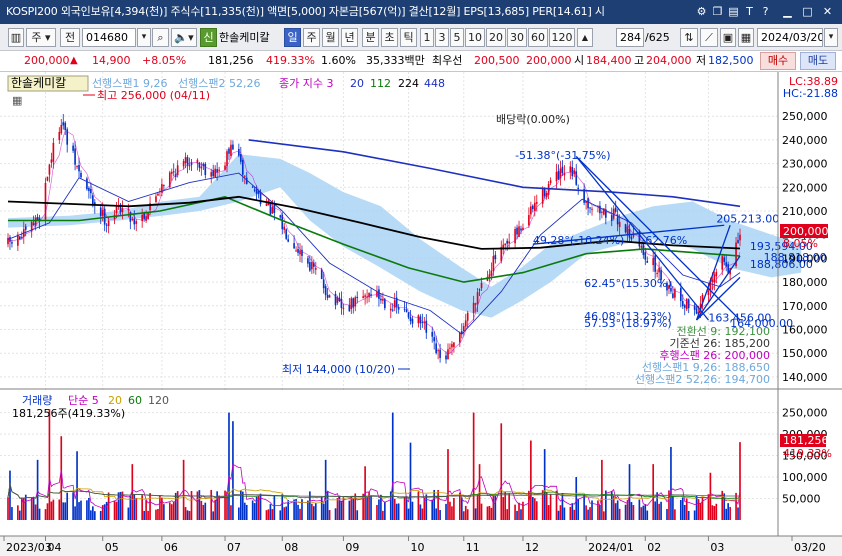 The height and width of the screenshot is (556, 842). What do you see at coordinates (517, 37) in the screenshot?
I see `interval-30: 30` at bounding box center [517, 37].